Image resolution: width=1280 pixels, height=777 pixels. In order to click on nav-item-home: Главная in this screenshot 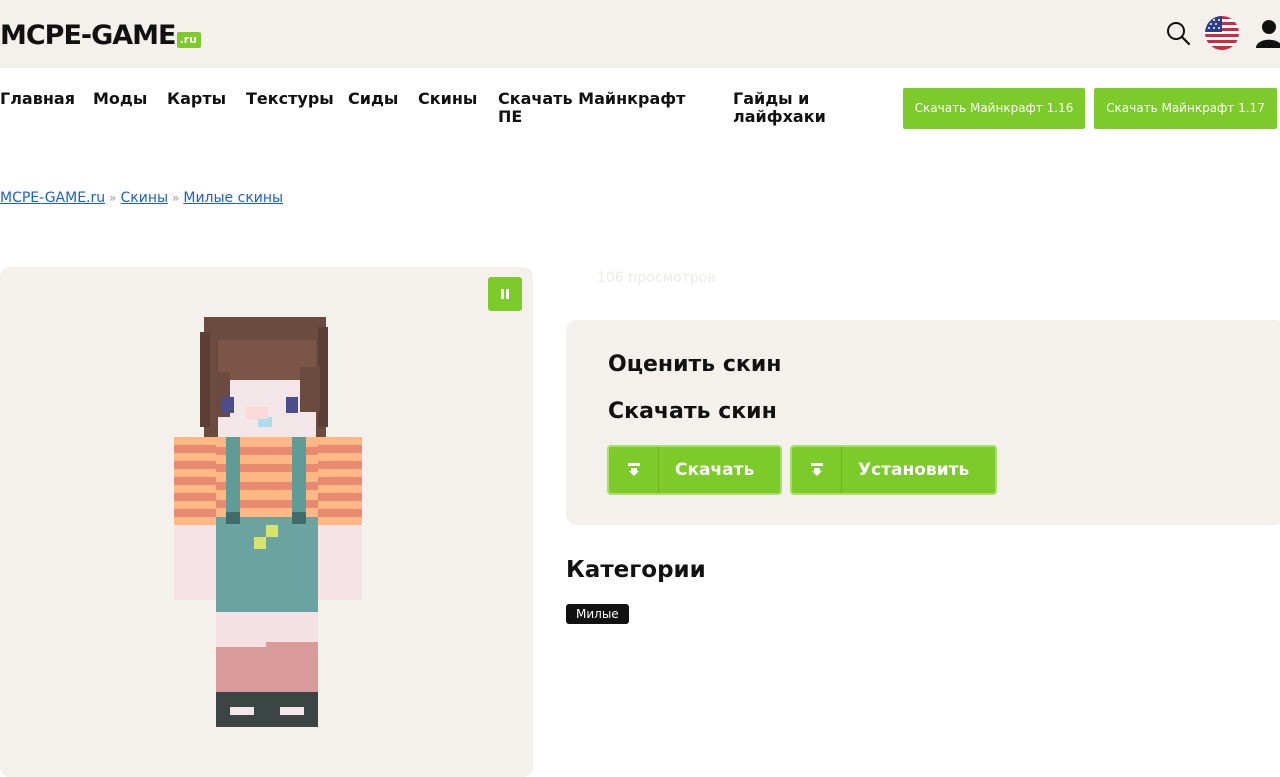, I will do `click(37, 99)`.